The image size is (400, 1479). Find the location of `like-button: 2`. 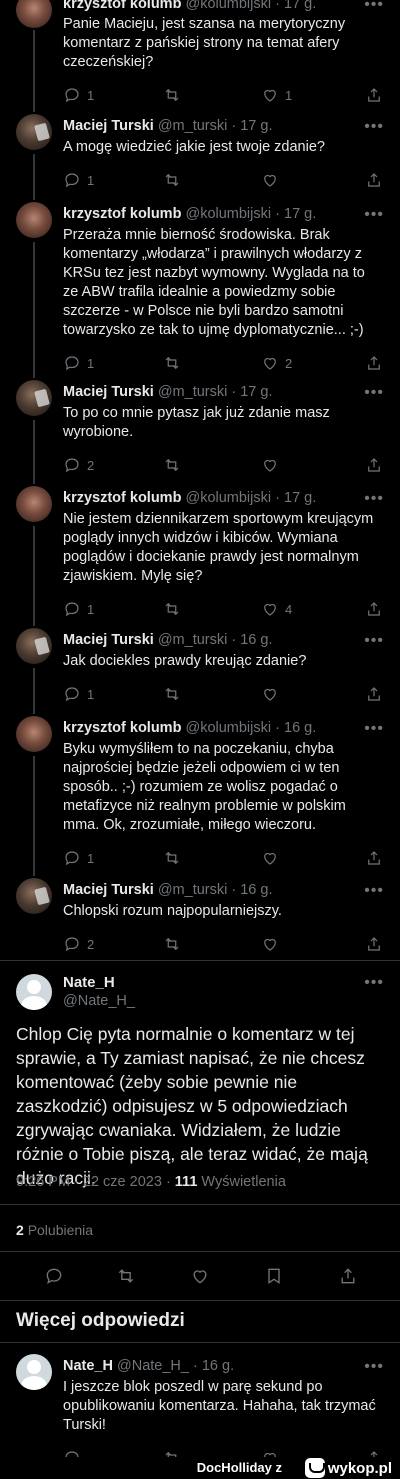

like-button: 2 is located at coordinates (276, 363).